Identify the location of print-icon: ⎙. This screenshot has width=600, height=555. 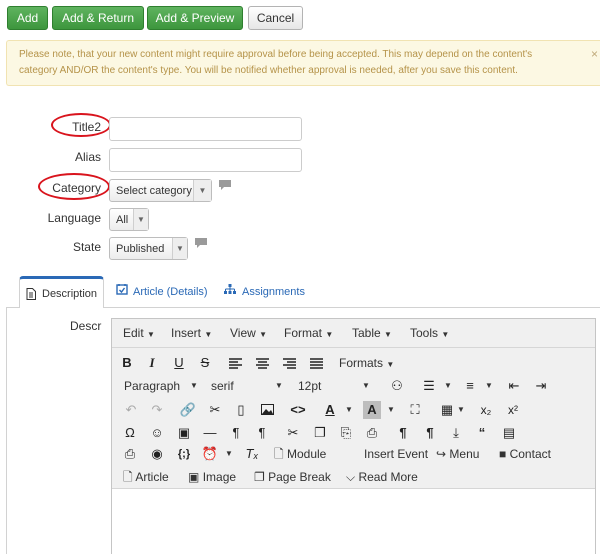
(130, 454).